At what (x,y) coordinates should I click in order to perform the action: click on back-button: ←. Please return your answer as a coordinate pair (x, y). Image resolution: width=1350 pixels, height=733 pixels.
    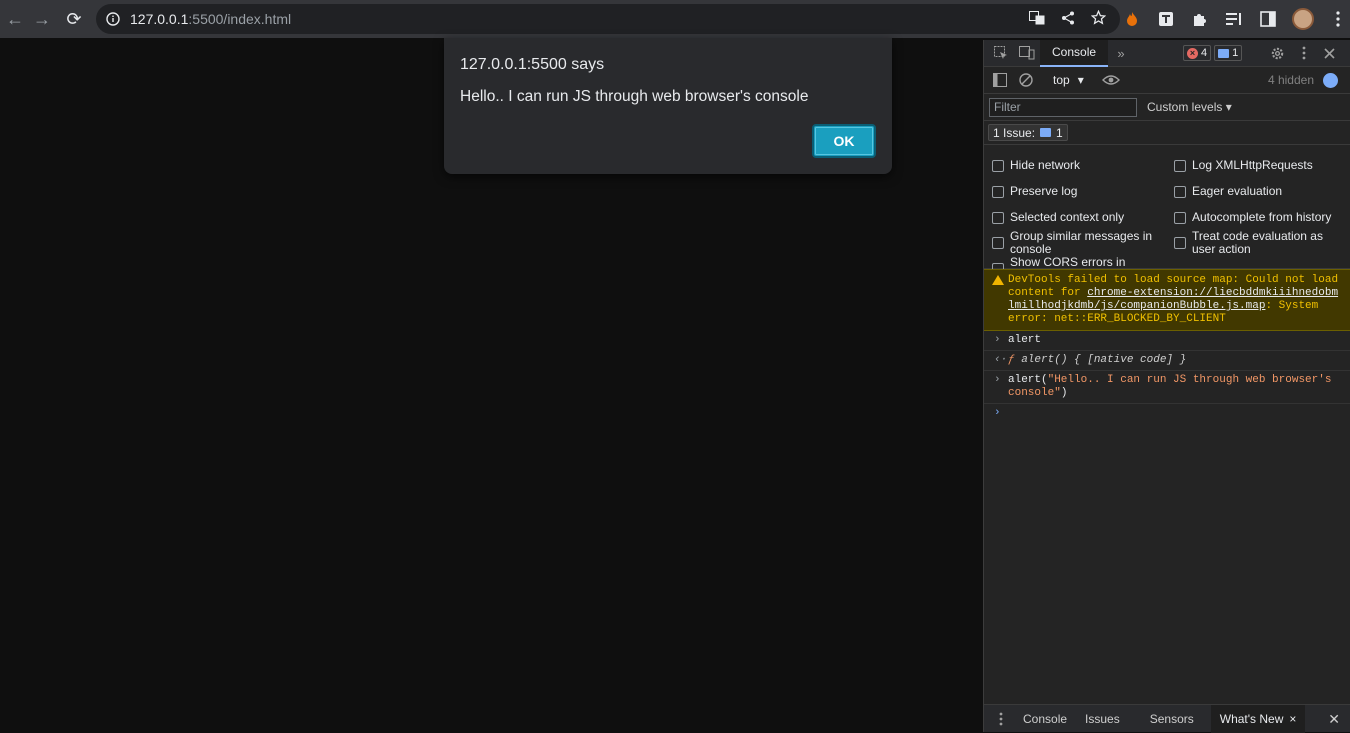
    Looking at the image, I should click on (15, 19).